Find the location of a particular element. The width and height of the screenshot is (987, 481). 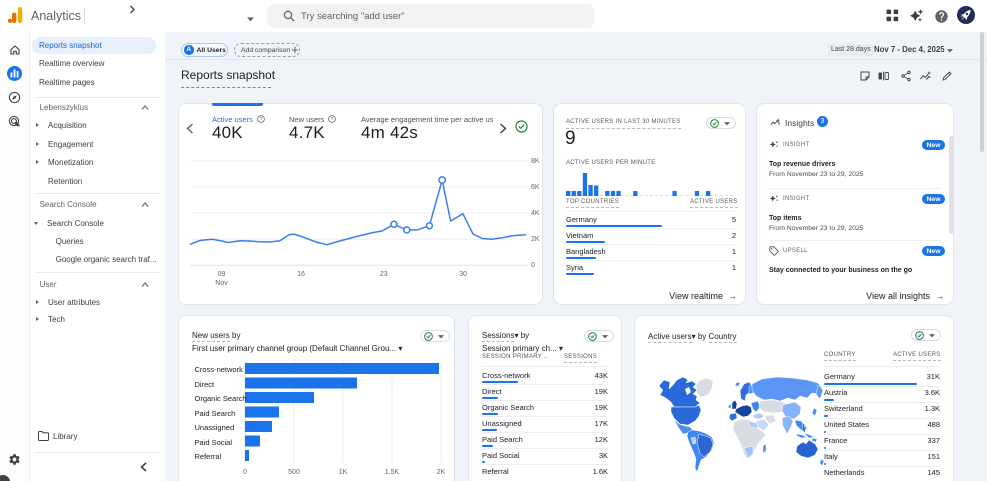

svg-text: 8K is located at coordinates (535, 161).